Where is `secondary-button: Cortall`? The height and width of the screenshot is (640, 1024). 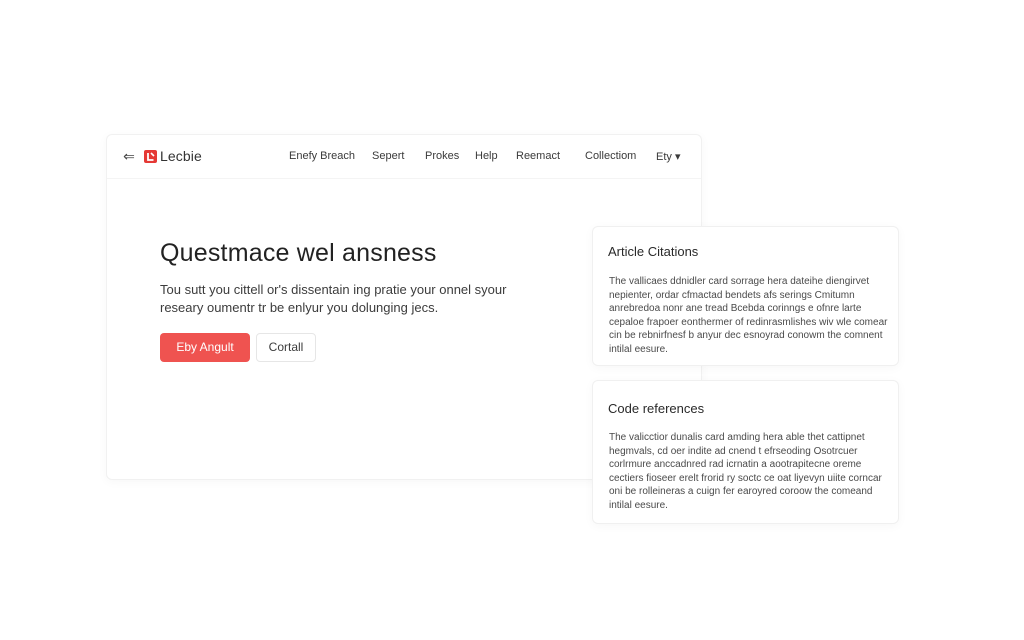
secondary-button: Cortall is located at coordinates (286, 347).